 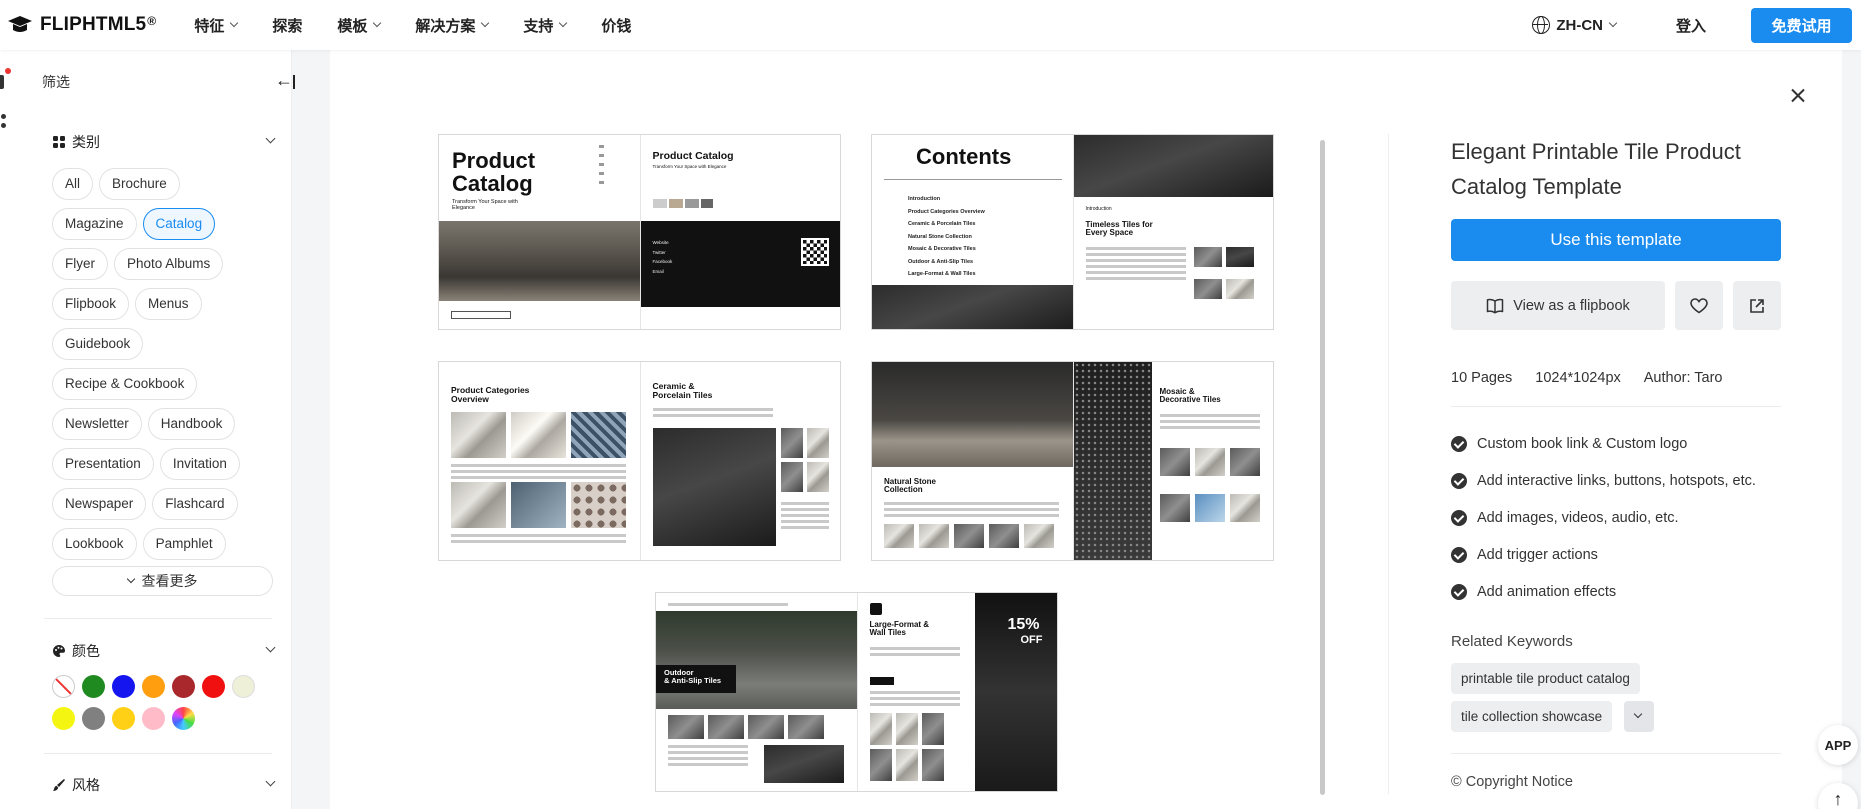 What do you see at coordinates (1558, 305) in the screenshot?
I see `view-flipbook-button: View as a flipbook` at bounding box center [1558, 305].